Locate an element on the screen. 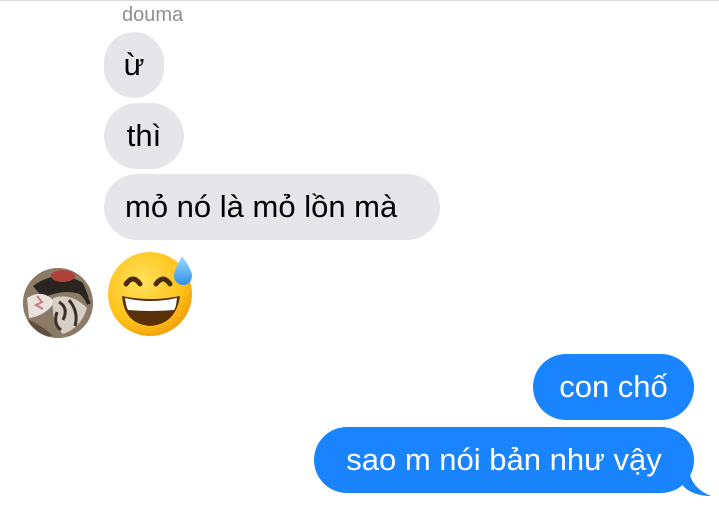  message-text: con chố is located at coordinates (613, 386).